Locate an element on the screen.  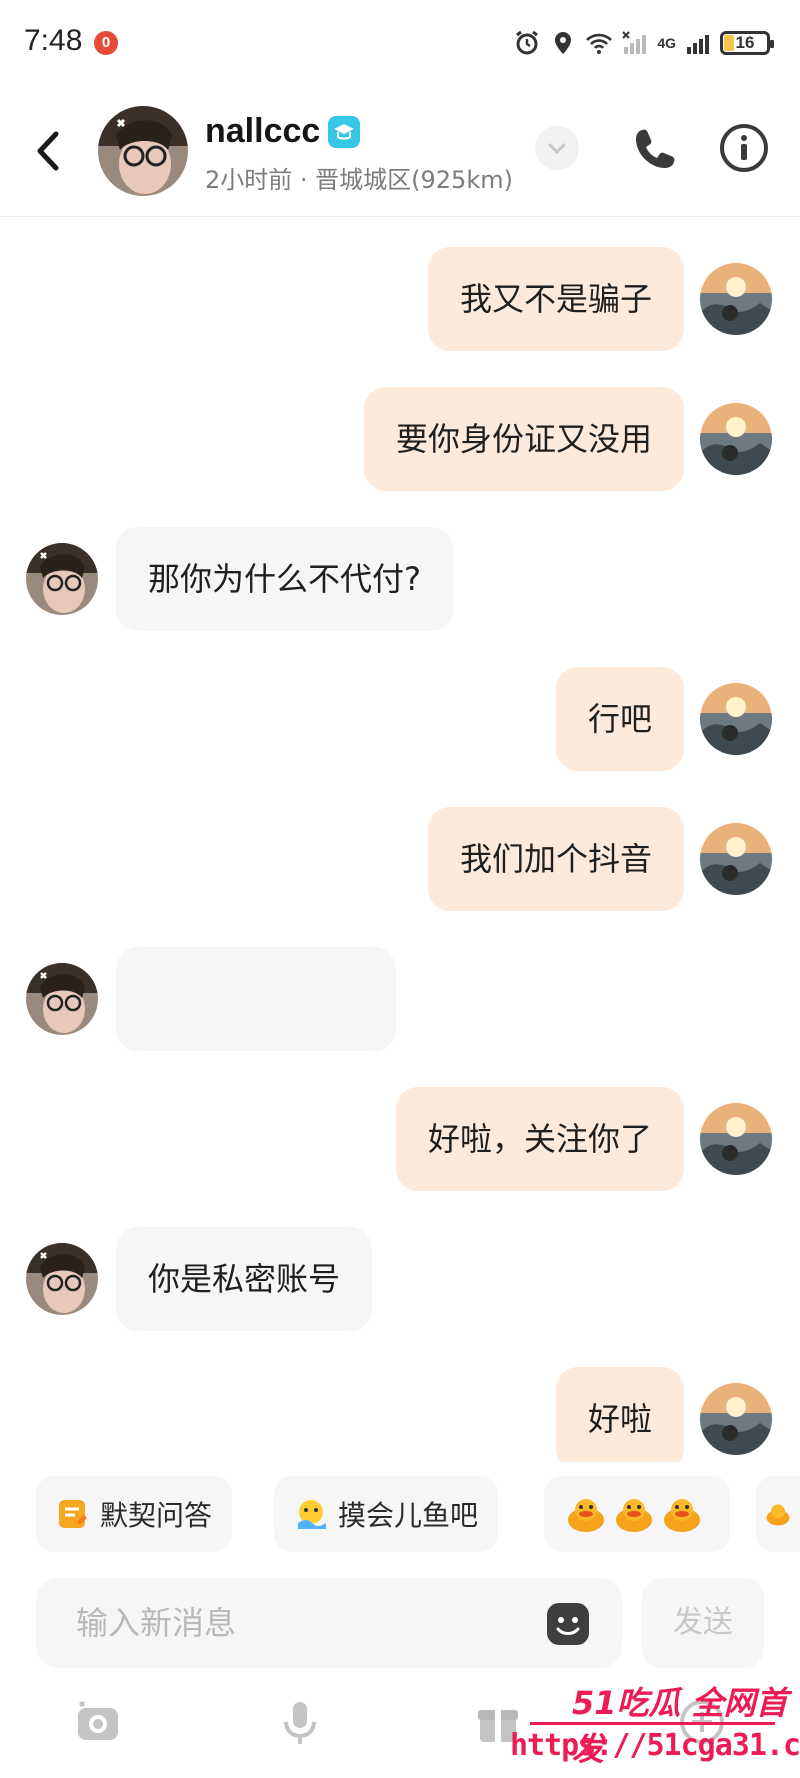
quick-reply-label: 摸会儿鱼吧 is located at coordinates (408, 1515).